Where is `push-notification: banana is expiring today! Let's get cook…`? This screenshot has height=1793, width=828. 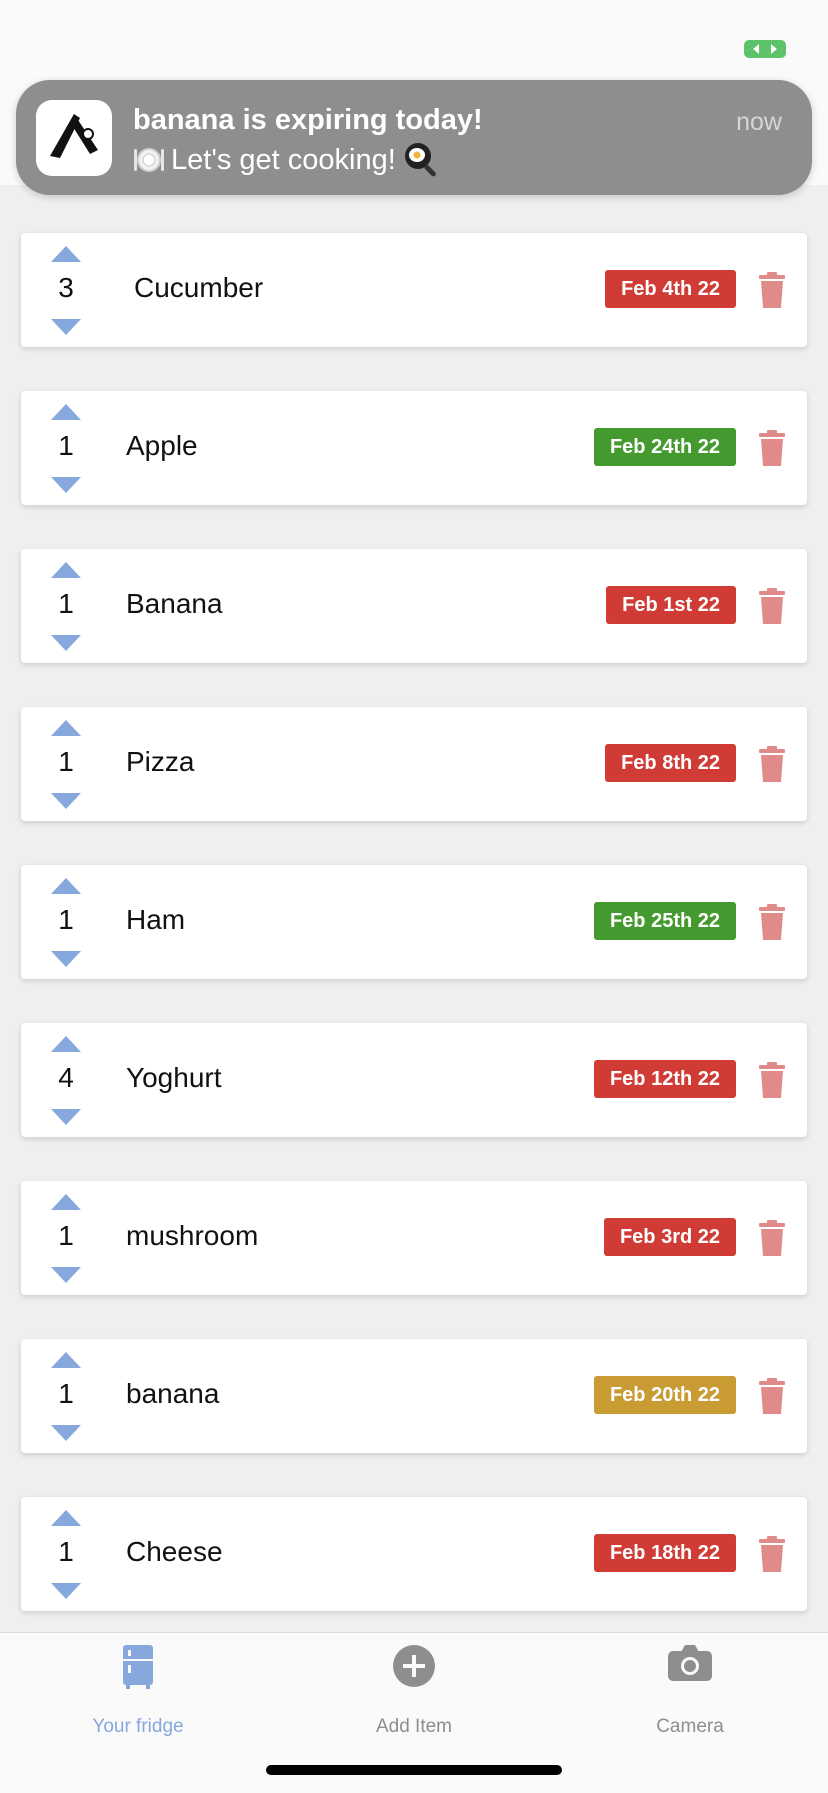
push-notification: banana is expiring today! Let's get cook… is located at coordinates (414, 137).